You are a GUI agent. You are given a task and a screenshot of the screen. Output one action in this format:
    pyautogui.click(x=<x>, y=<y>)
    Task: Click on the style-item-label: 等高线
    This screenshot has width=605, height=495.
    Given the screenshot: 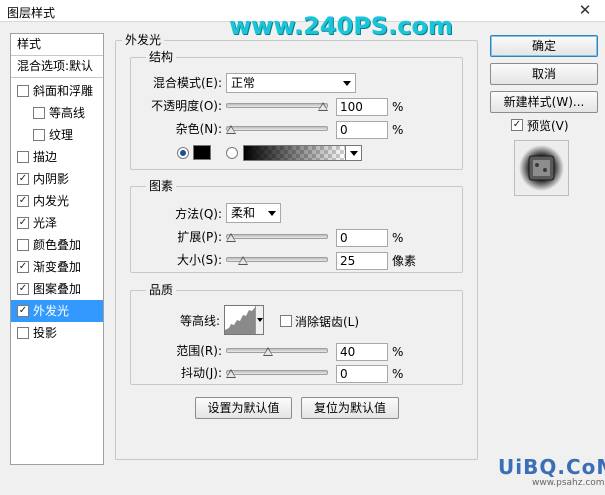 What is the action you would take?
    pyautogui.click(x=67, y=113)
    